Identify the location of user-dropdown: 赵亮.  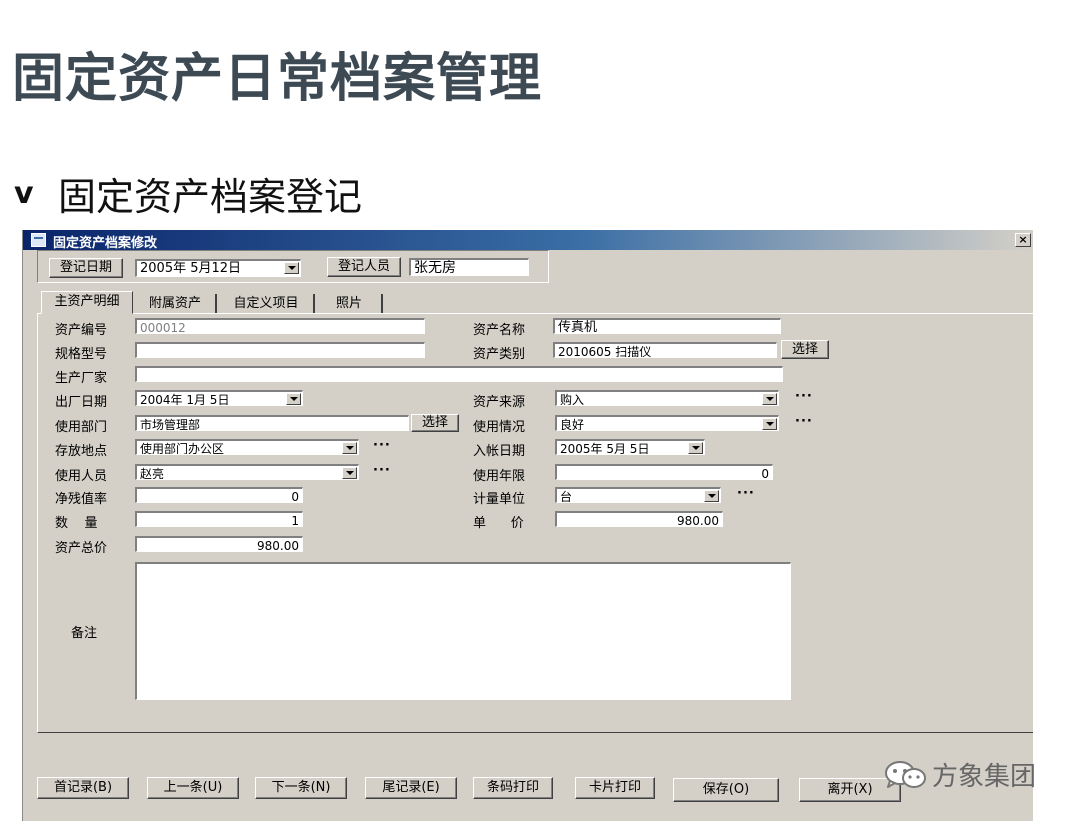
(247, 472).